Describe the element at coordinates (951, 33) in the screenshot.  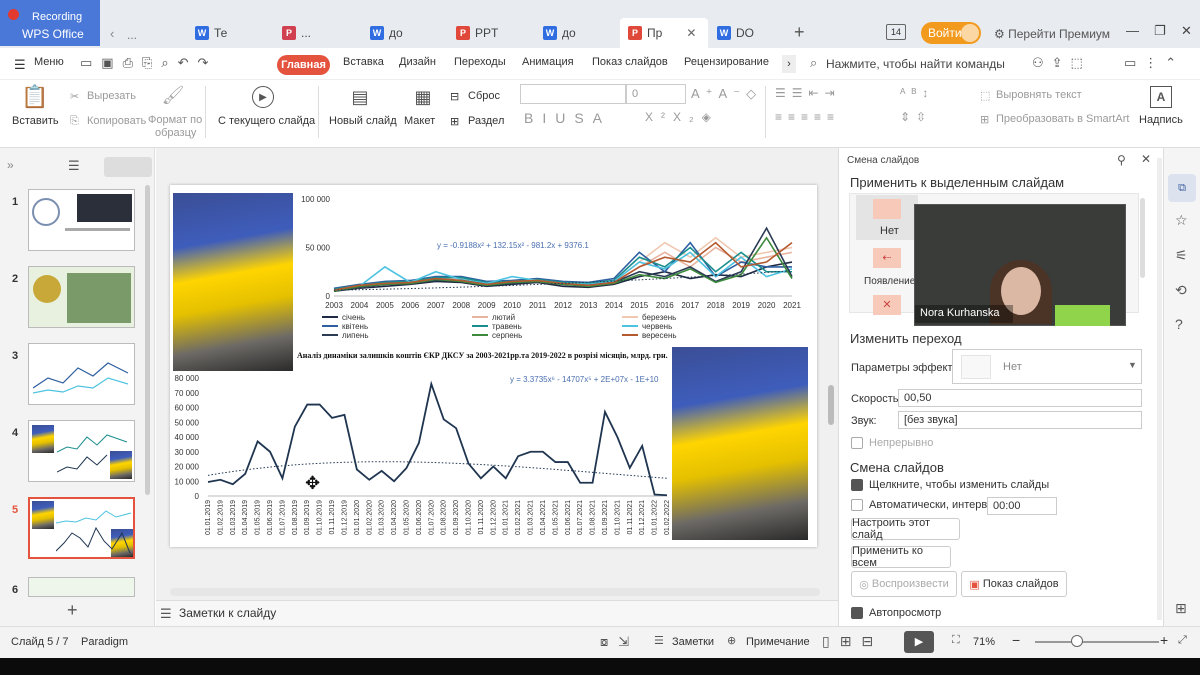
I see `login-button: Войти` at that location.